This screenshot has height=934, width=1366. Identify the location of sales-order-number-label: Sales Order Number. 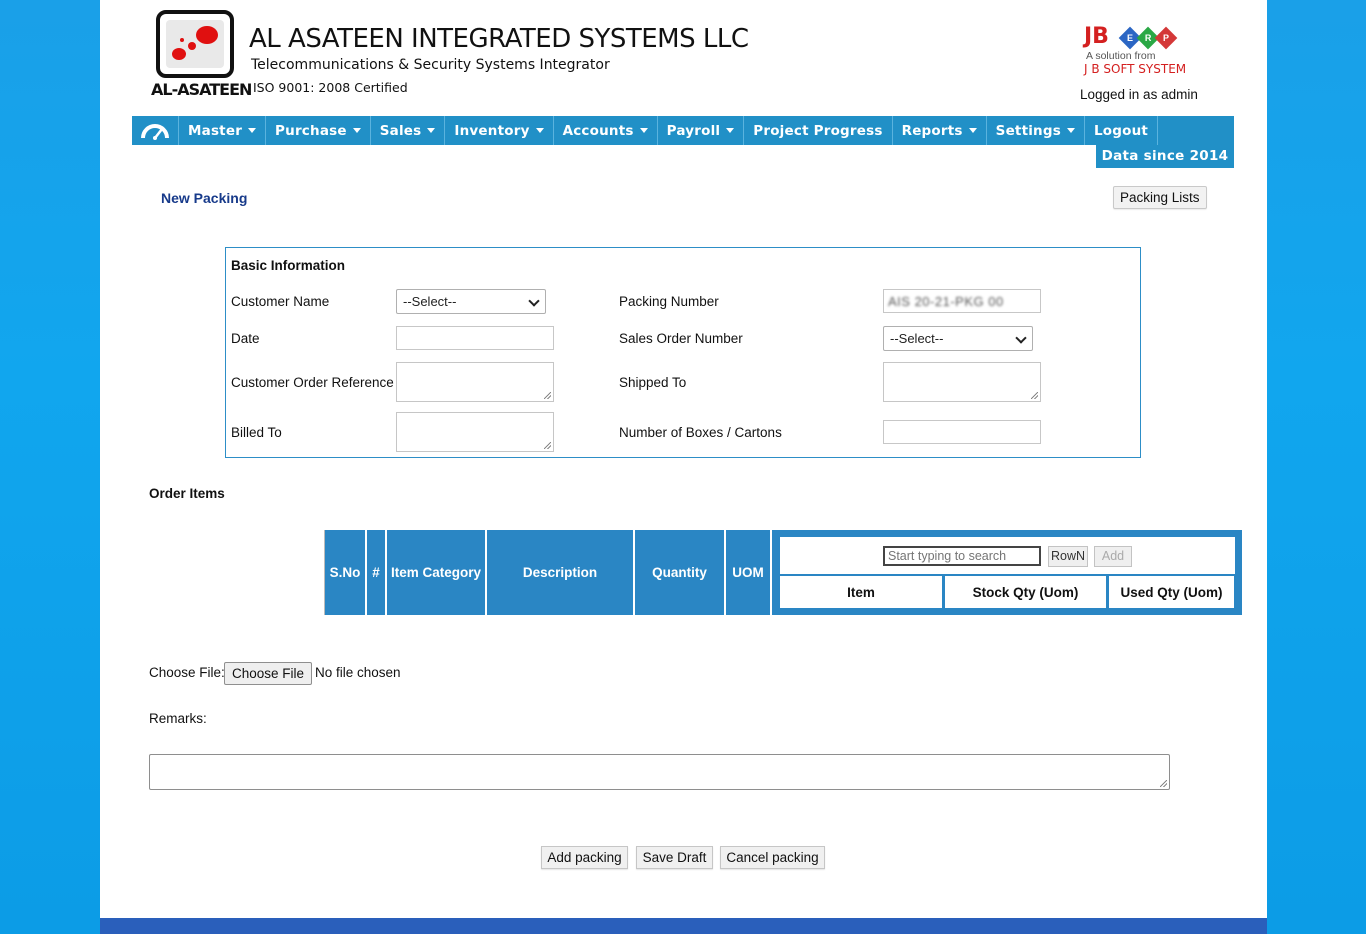
(681, 338).